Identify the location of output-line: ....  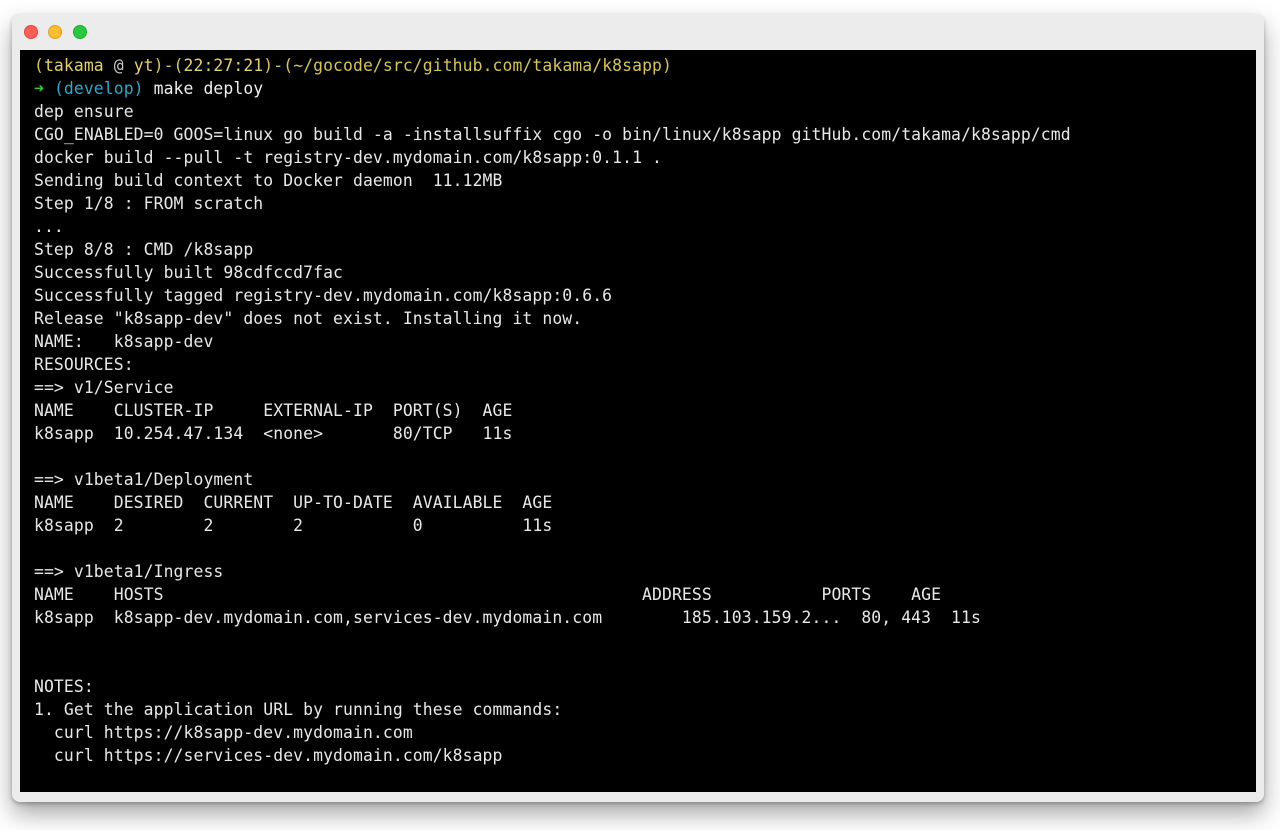
(49, 226).